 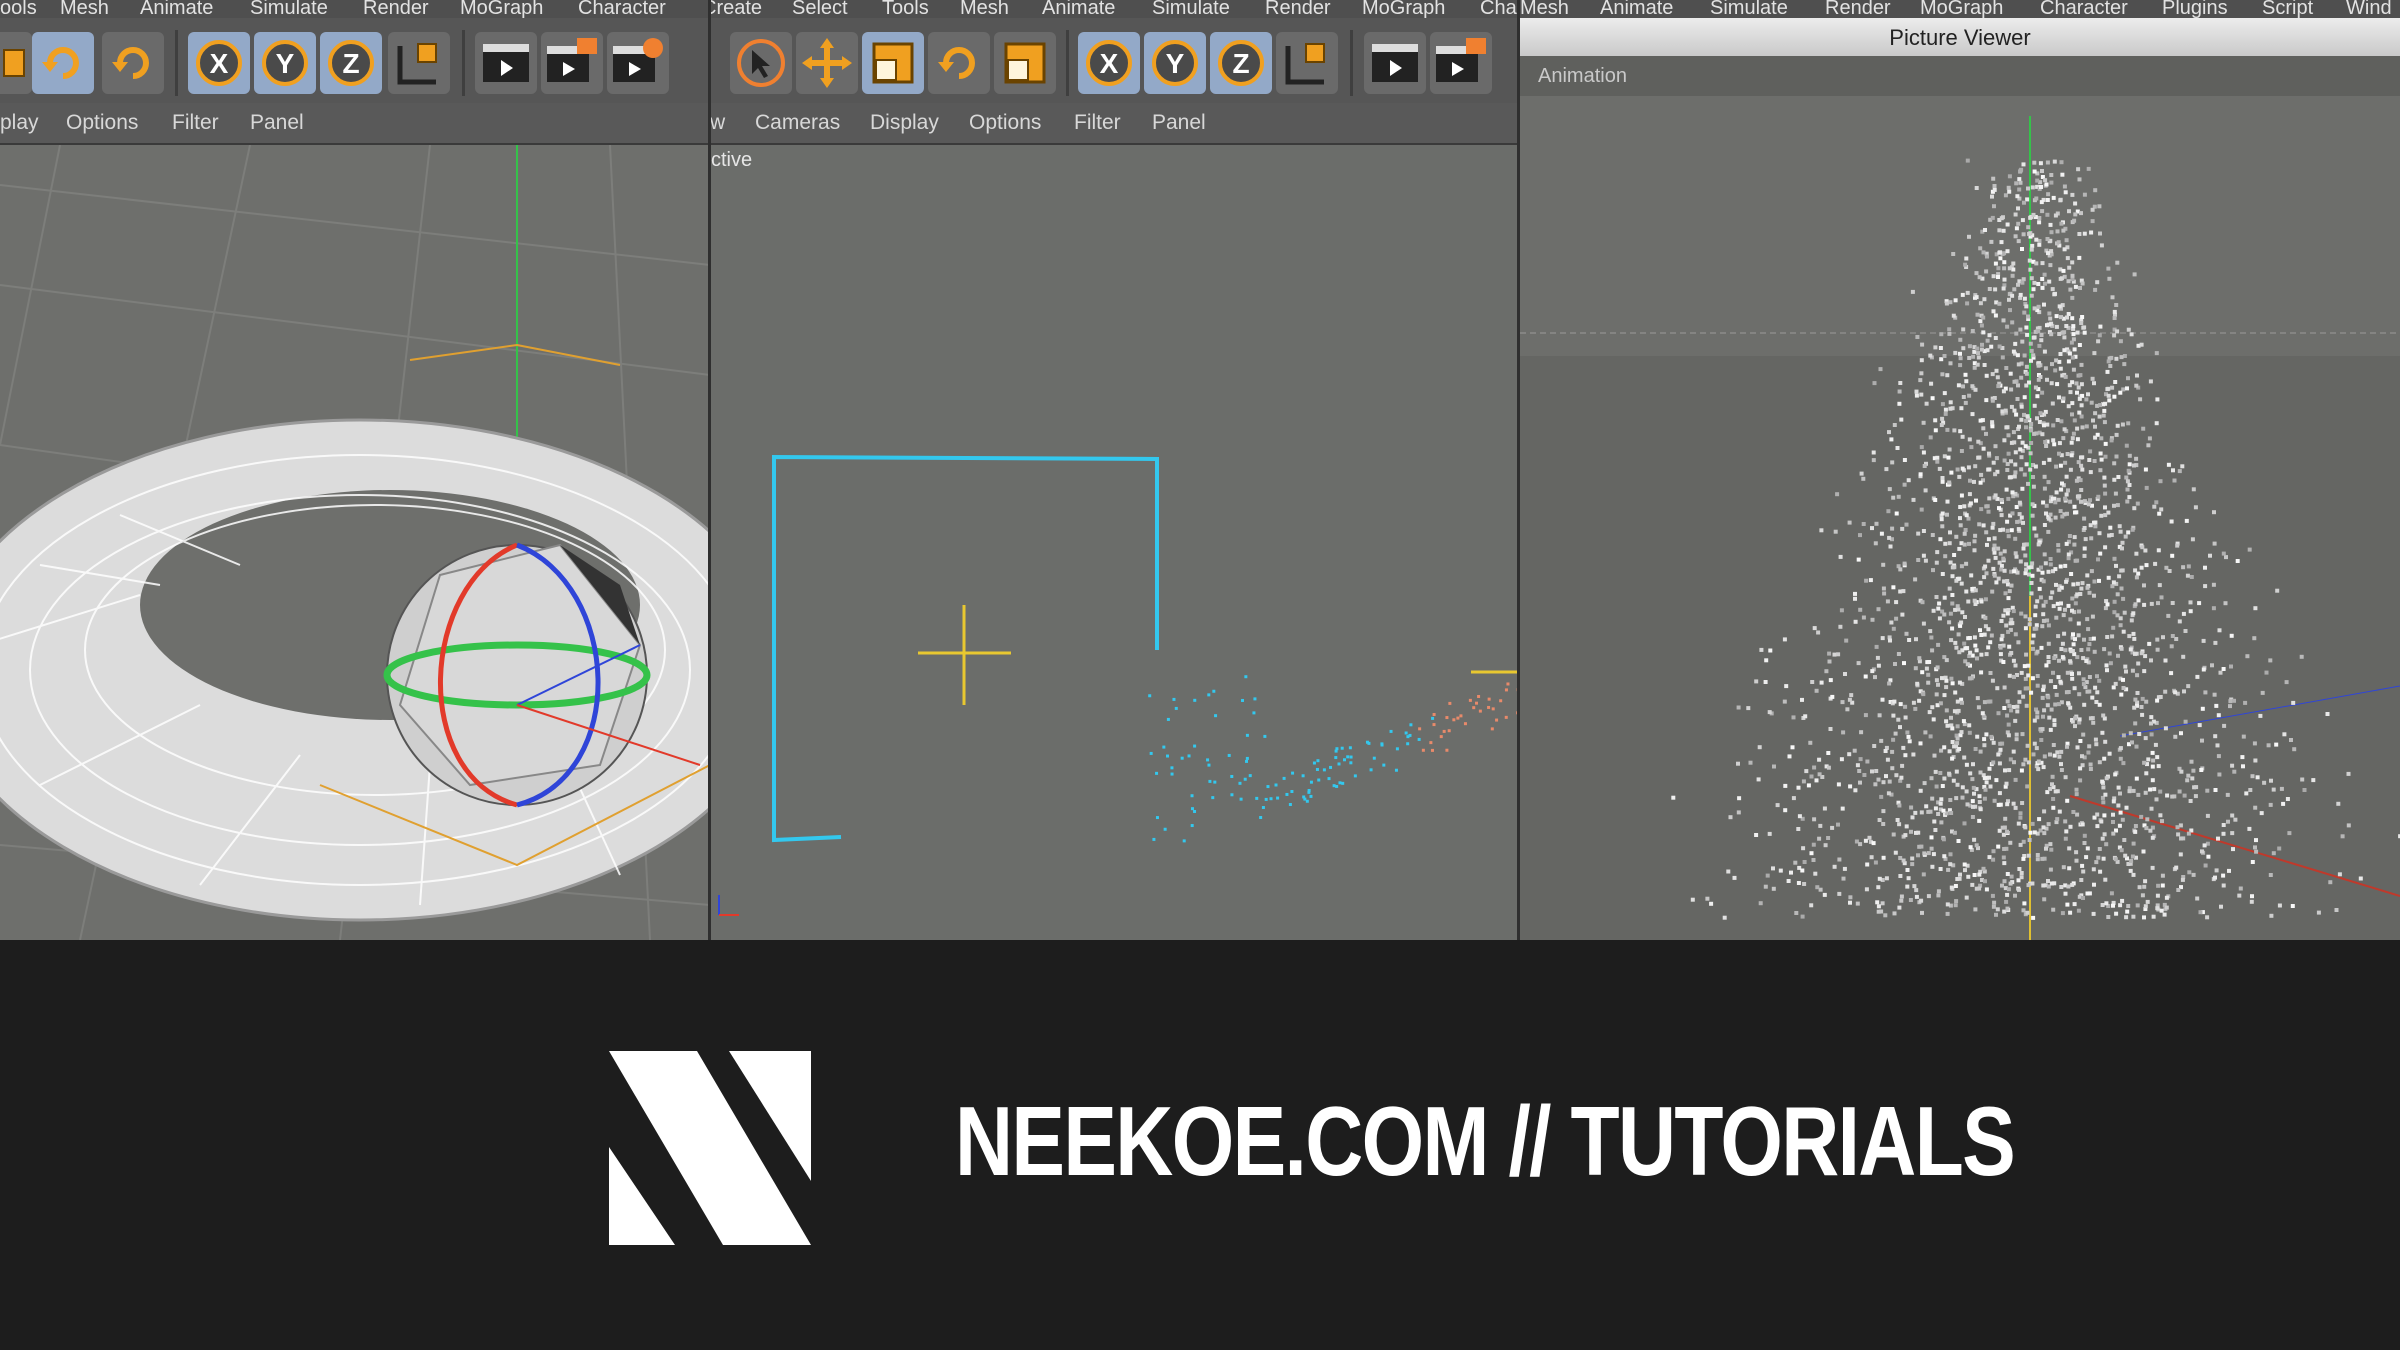 I want to click on rotate-tool-alt-button, so click(x=133, y=63).